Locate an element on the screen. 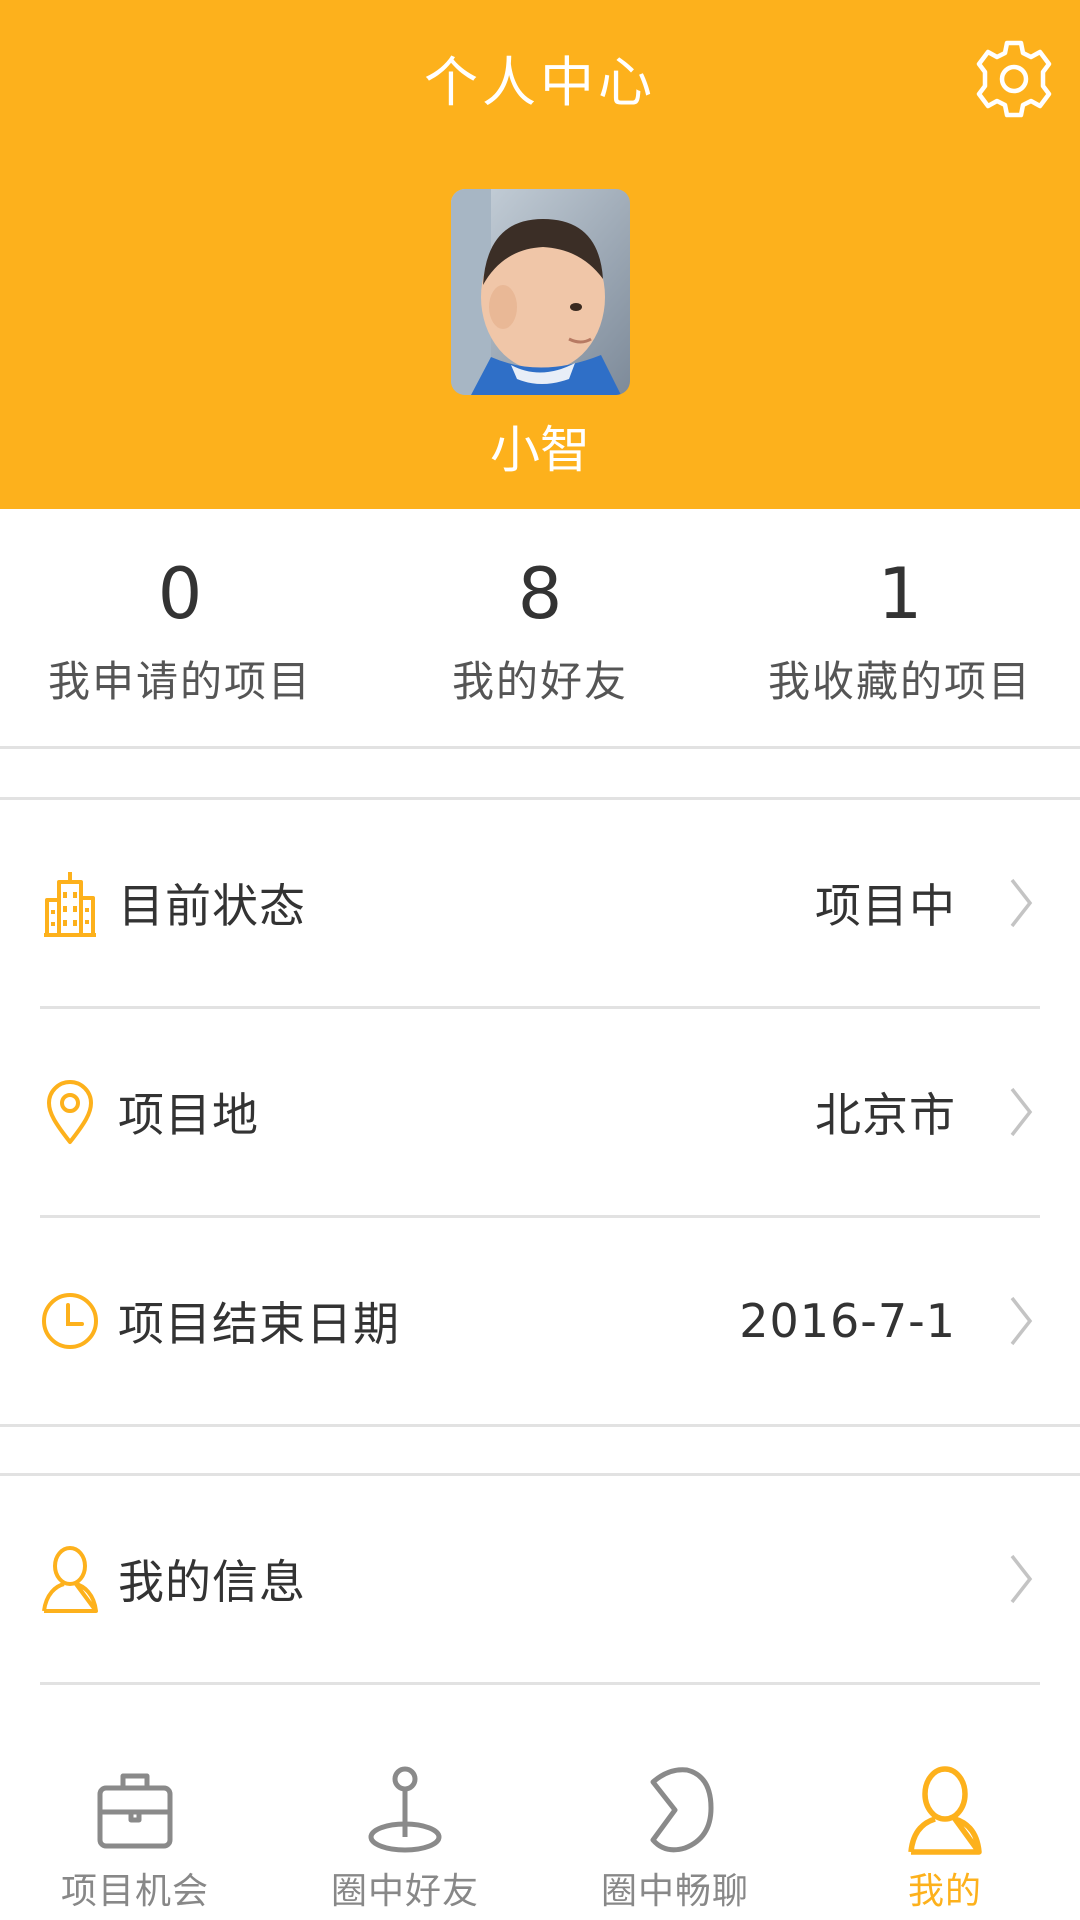 The width and height of the screenshot is (1080, 1920). bottom-tab-bar: 项目机会 圈中好友 圈中畅聊 我的 is located at coordinates (540, 1830).